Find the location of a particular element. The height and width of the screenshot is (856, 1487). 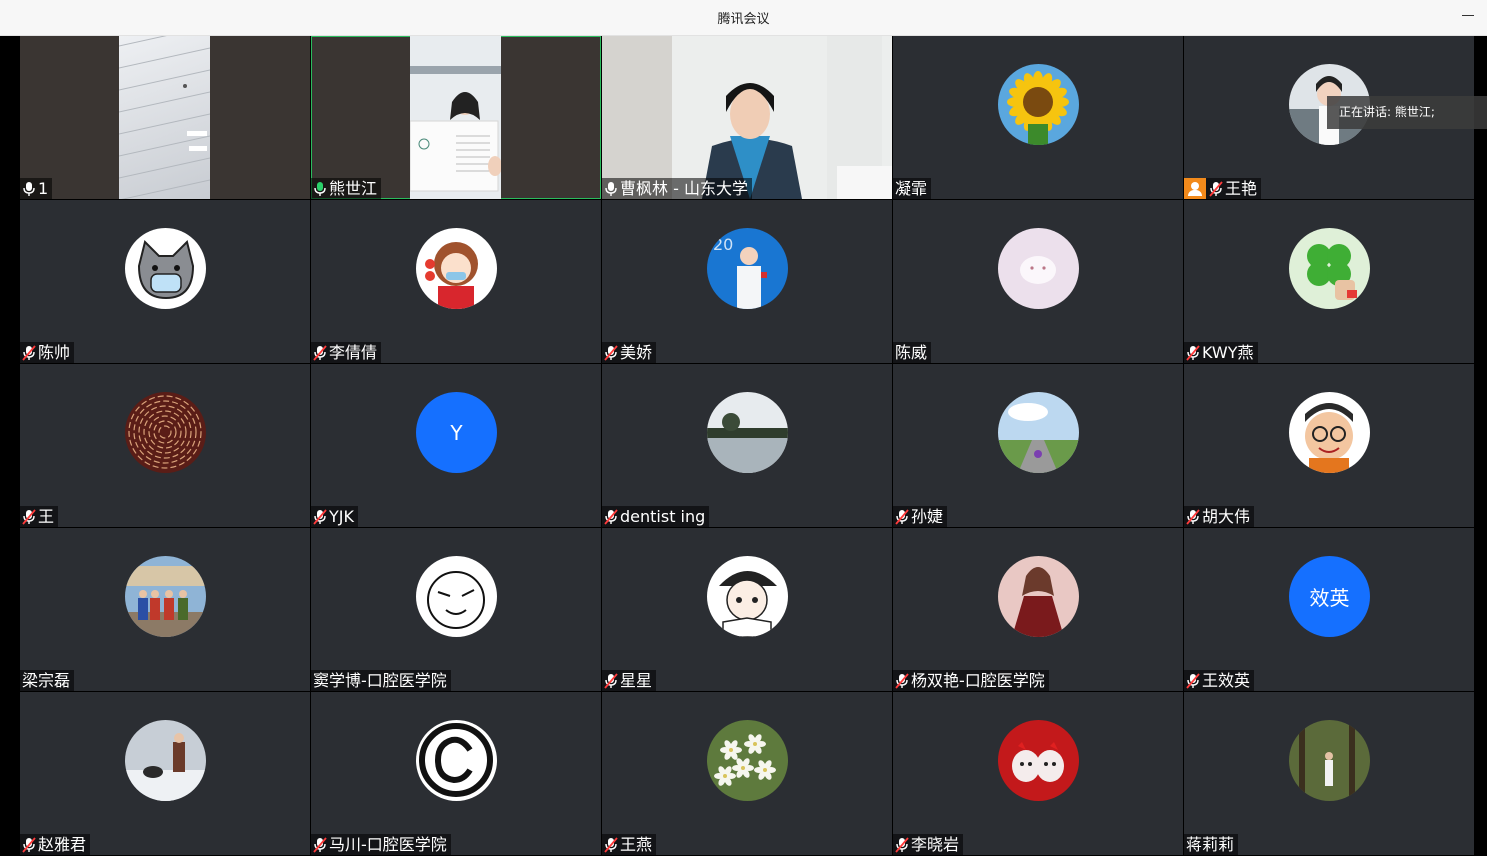

participant-tile: 陈帅 is located at coordinates (165, 281).